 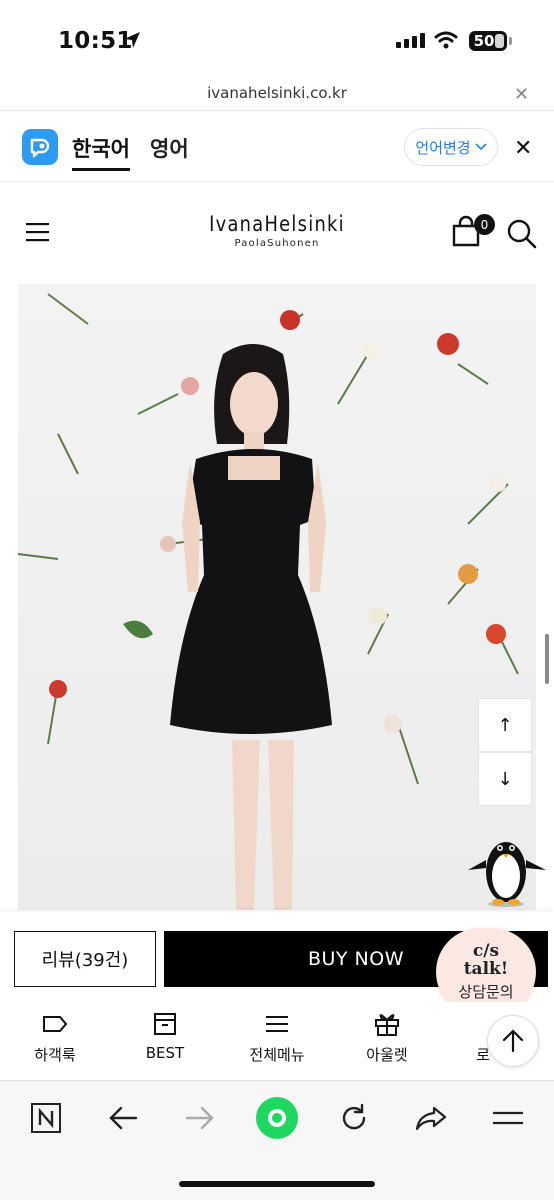 I want to click on scroll-down-button: ↓, so click(x=505, y=779).